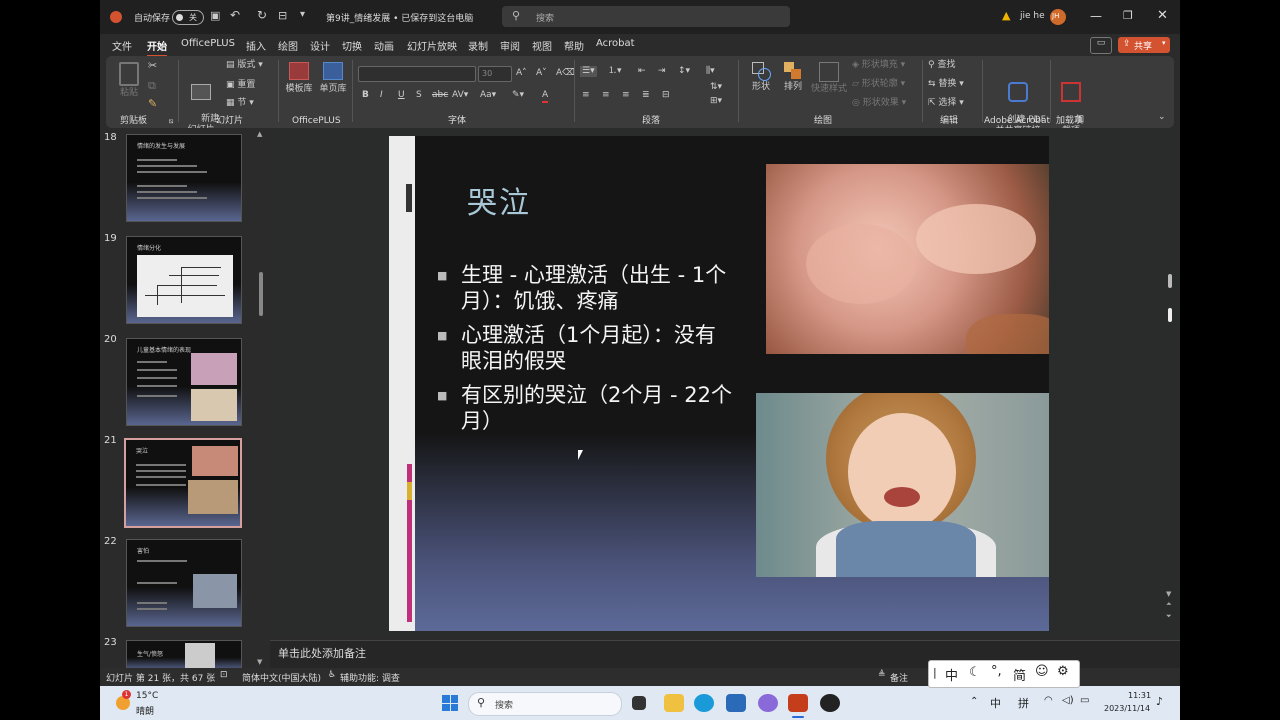 The image size is (1280, 720). Describe the element at coordinates (974, 701) in the screenshot. I see `show-hidden-icons-icon: ⌃` at that location.